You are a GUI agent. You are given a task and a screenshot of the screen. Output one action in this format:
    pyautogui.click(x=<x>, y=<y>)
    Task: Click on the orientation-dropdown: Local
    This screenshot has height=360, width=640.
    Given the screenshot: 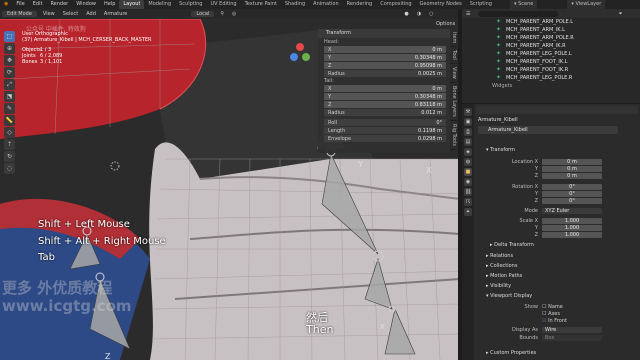 What is the action you would take?
    pyautogui.click(x=203, y=14)
    